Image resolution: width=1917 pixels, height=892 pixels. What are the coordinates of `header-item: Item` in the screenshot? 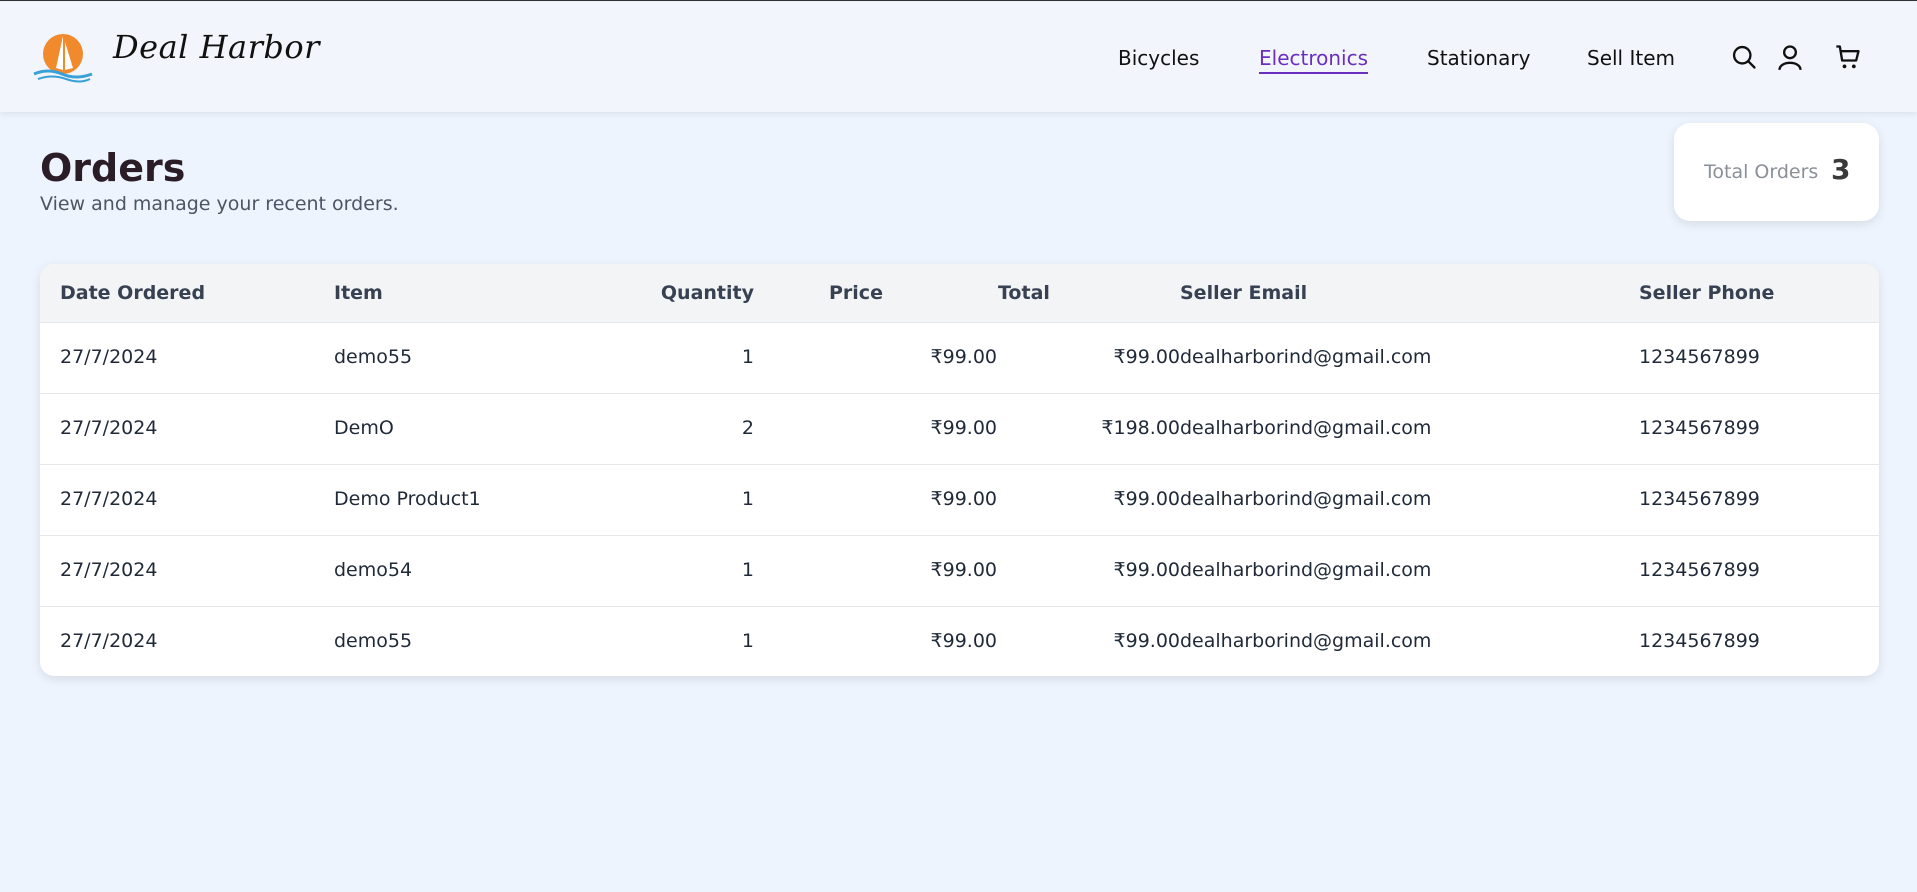 It's located at (358, 293).